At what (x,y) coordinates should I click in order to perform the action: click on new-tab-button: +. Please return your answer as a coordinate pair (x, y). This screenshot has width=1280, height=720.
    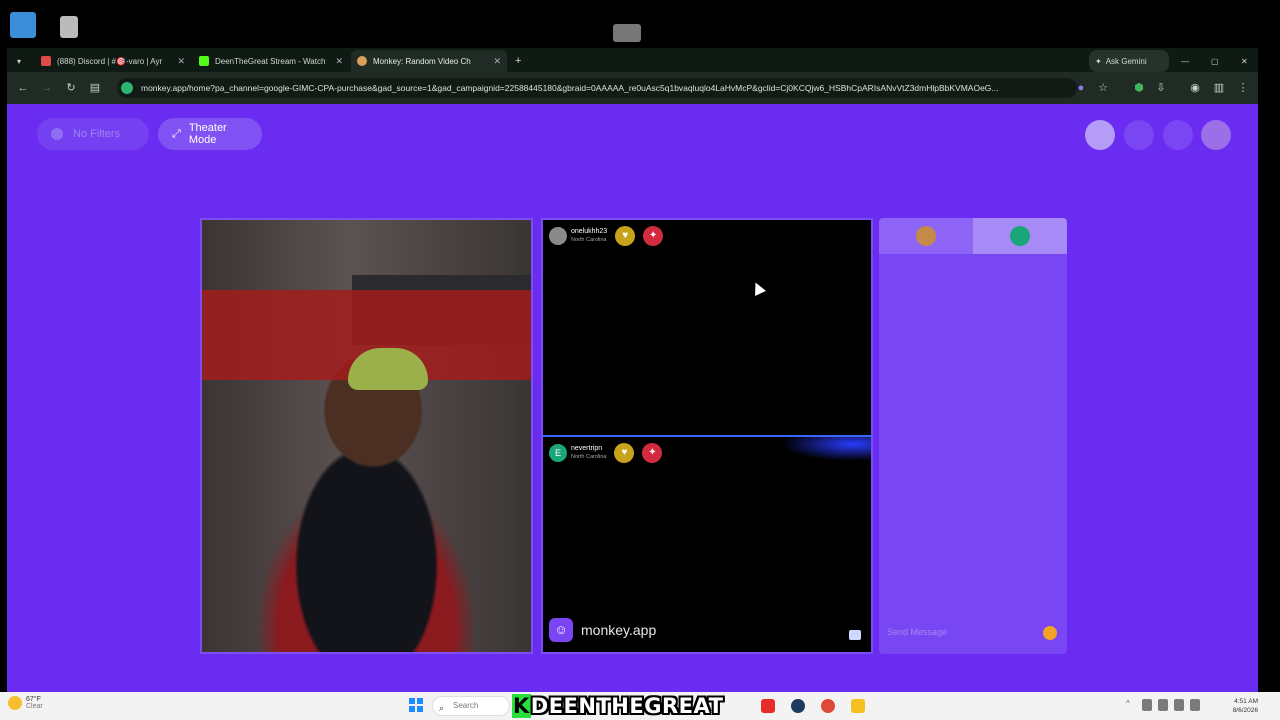
    Looking at the image, I should click on (519, 61).